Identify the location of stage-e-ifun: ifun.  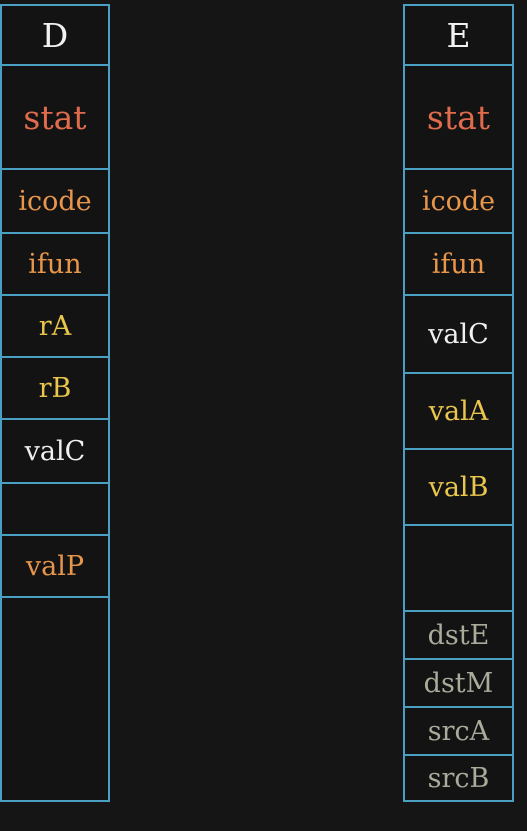
(458, 264).